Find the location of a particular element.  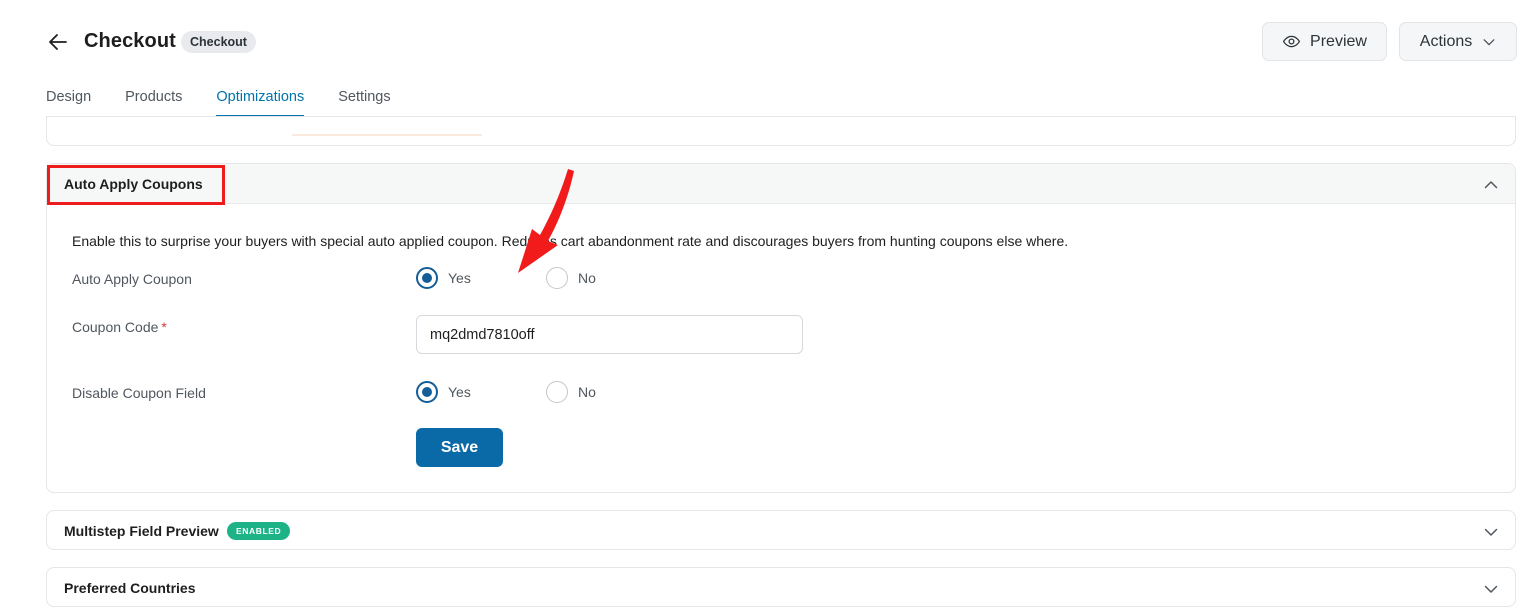

auto-apply-coupon-label: Auto Apply Coupon is located at coordinates (132, 279).